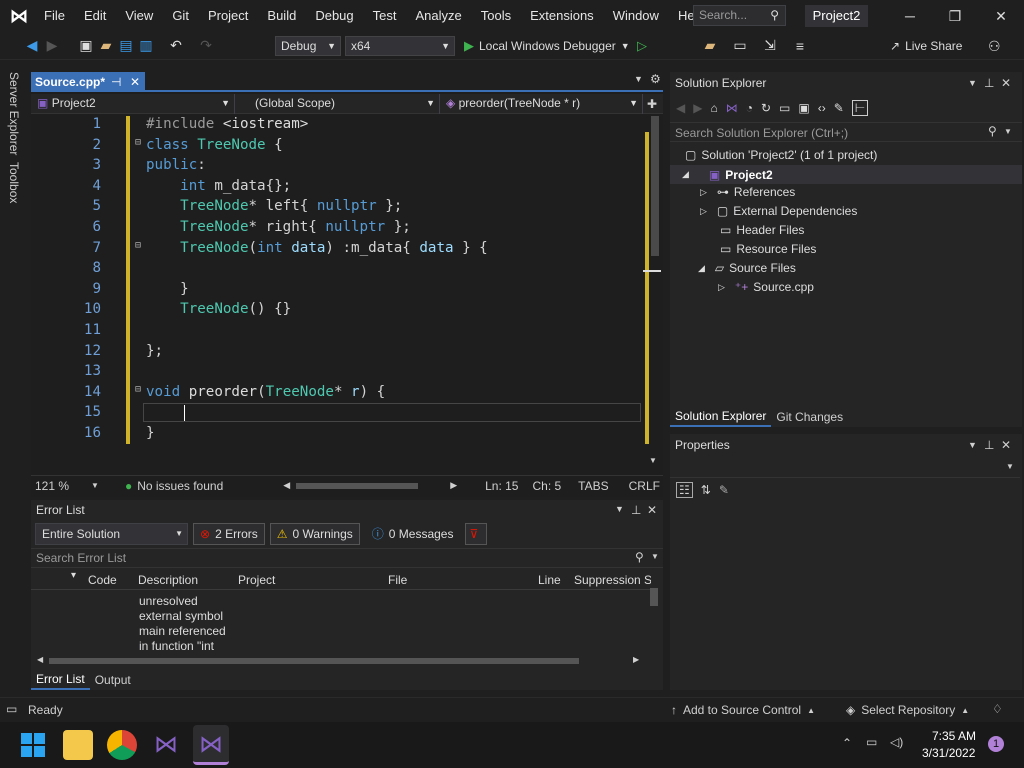 The width and height of the screenshot is (1024, 768). I want to click on redo-icon: ↷, so click(206, 45).